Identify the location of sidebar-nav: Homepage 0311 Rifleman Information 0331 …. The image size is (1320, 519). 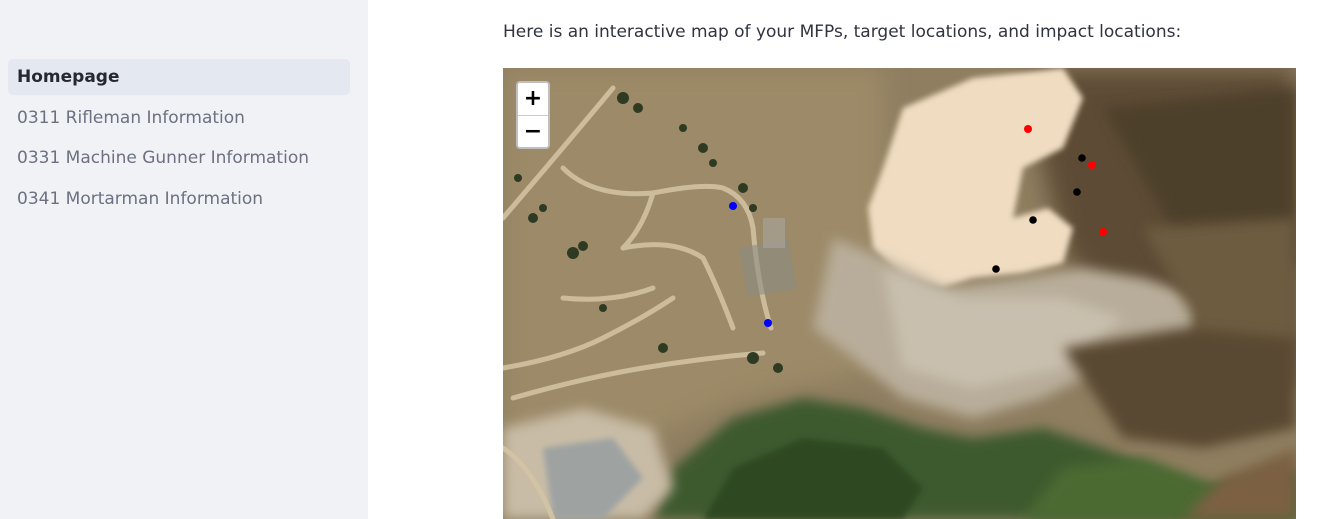
(179, 140).